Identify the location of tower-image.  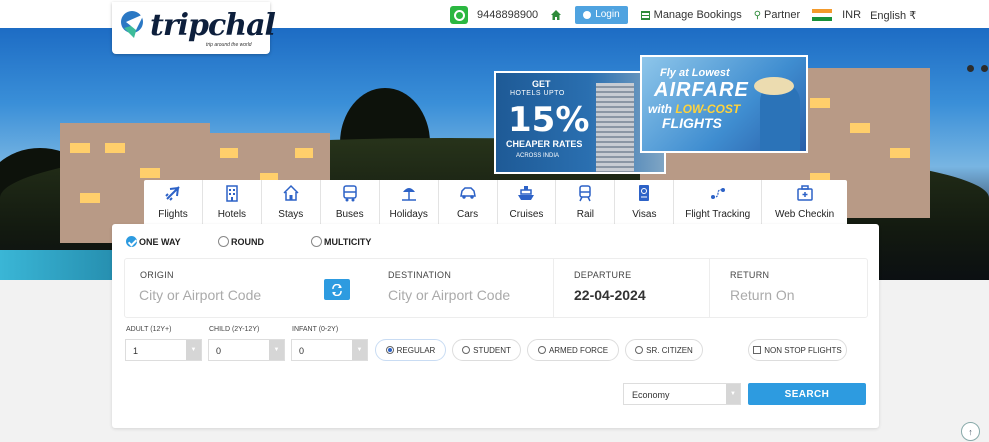
(615, 127).